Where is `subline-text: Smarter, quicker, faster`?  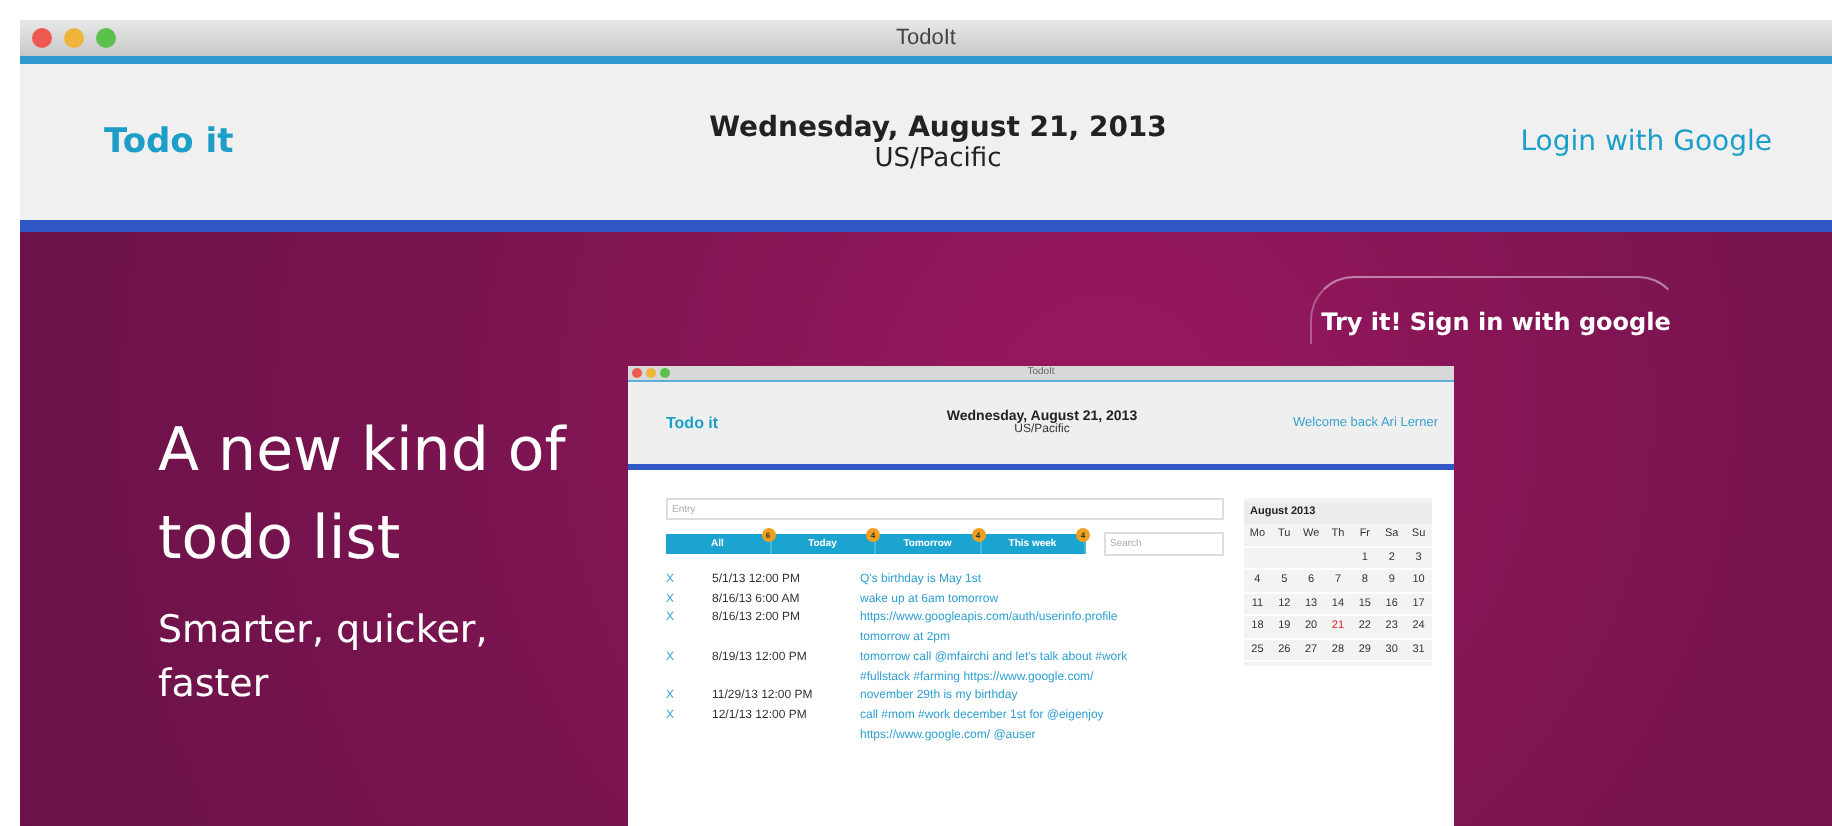 subline-text: Smarter, quicker, faster is located at coordinates (324, 658).